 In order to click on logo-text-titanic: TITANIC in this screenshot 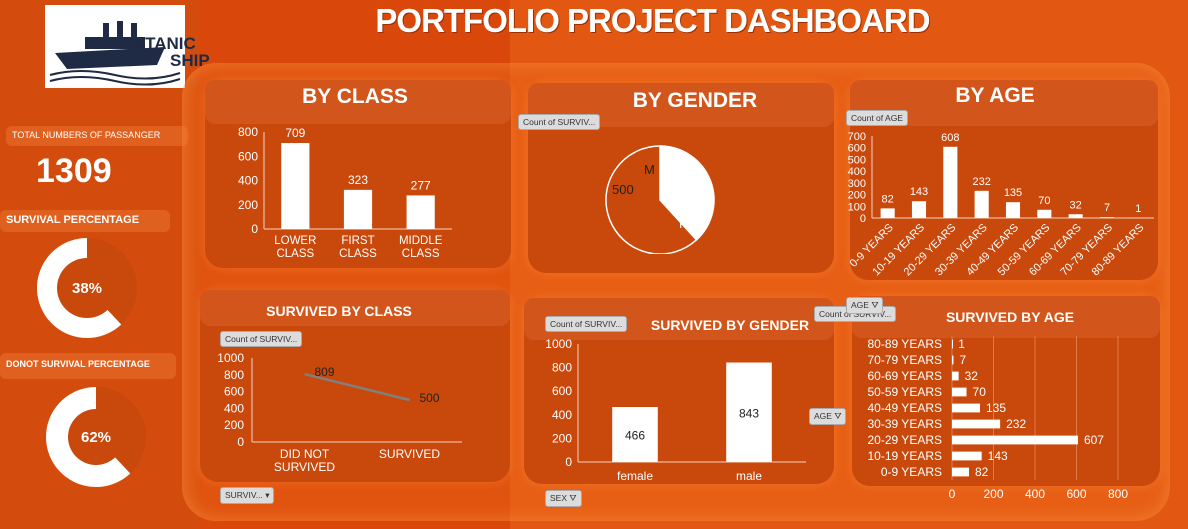, I will do `click(163, 43)`.